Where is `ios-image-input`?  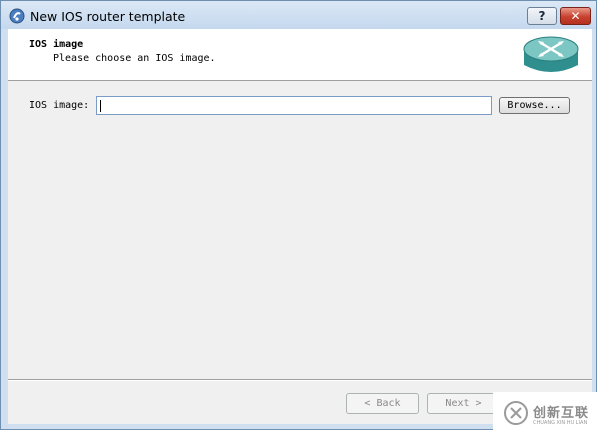
ios-image-input is located at coordinates (294, 105).